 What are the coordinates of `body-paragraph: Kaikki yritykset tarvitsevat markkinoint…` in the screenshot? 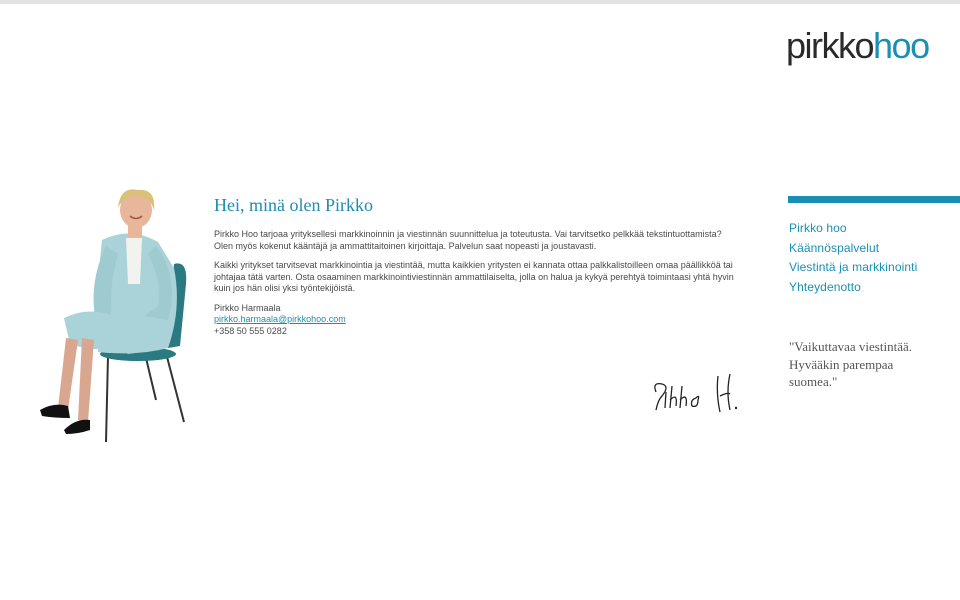 It's located at (474, 276).